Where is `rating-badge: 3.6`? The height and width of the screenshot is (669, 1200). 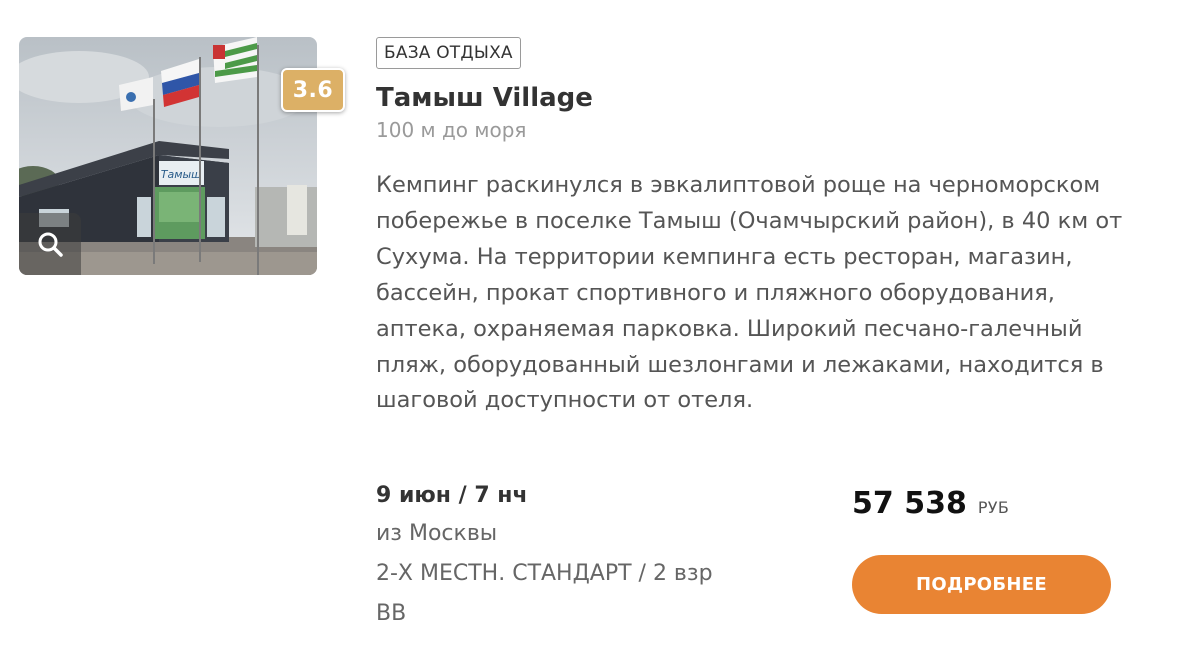
rating-badge: 3.6 is located at coordinates (313, 90).